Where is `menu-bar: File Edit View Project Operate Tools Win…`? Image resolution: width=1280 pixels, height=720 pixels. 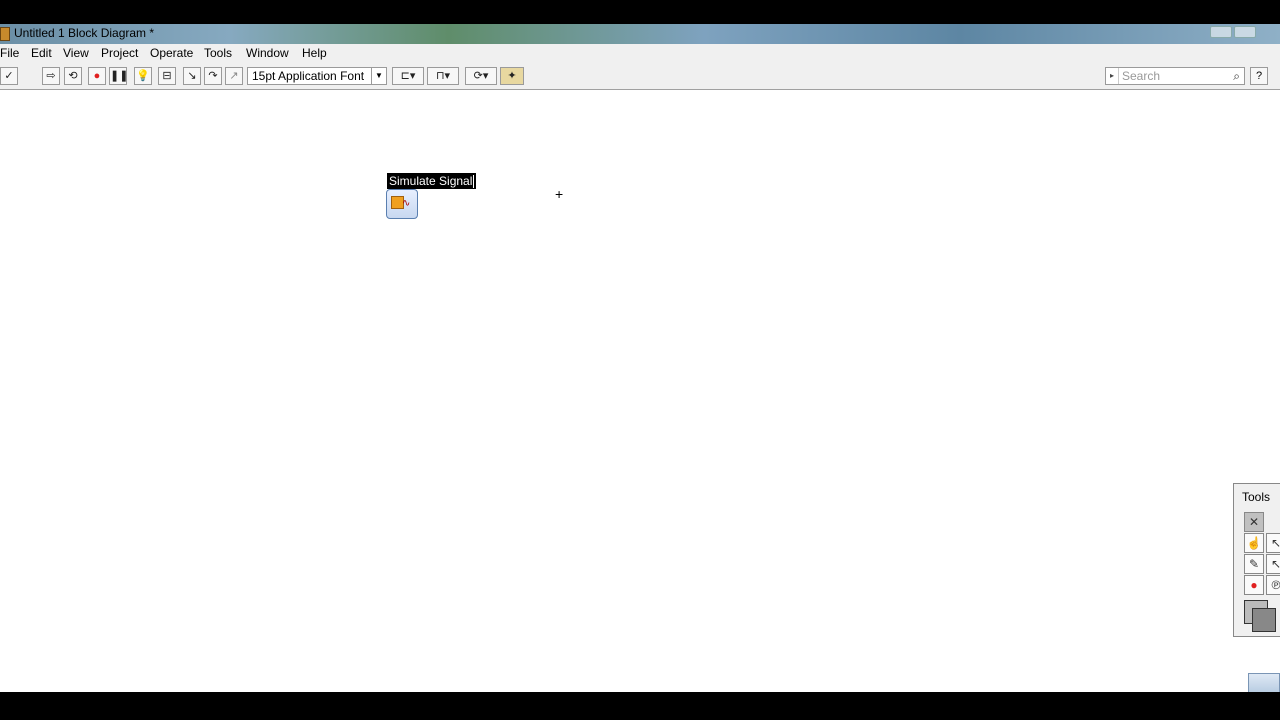
menu-bar: File Edit View Project Operate Tools Win… is located at coordinates (640, 53).